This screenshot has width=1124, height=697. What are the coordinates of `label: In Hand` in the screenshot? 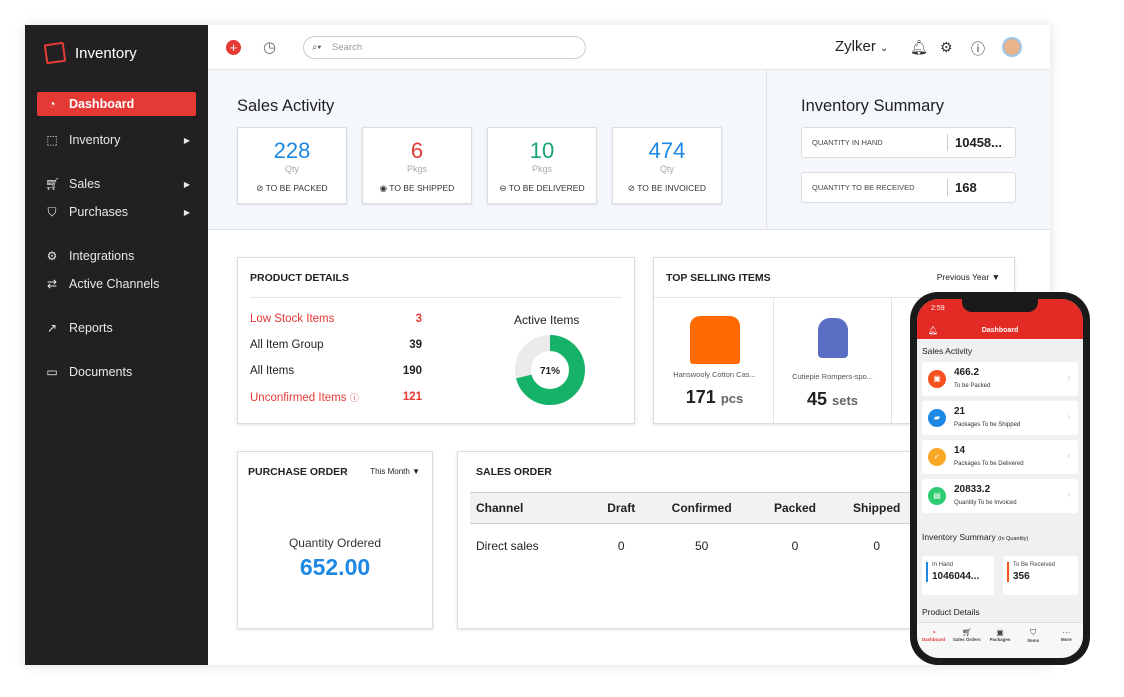 It's located at (943, 565).